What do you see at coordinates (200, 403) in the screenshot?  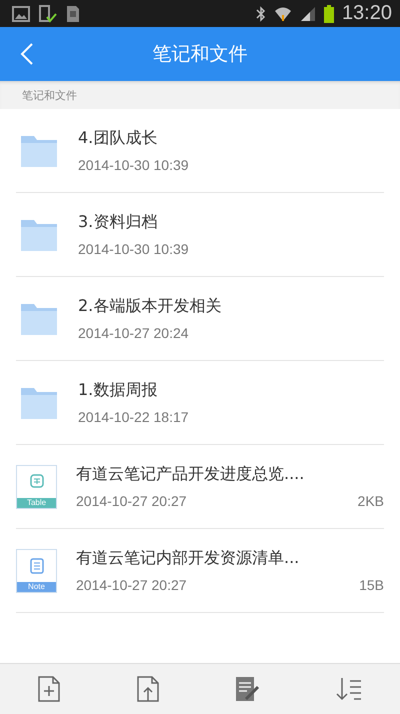 I see `list-item: 1.数据周报 2014-10-22 18:17` at bounding box center [200, 403].